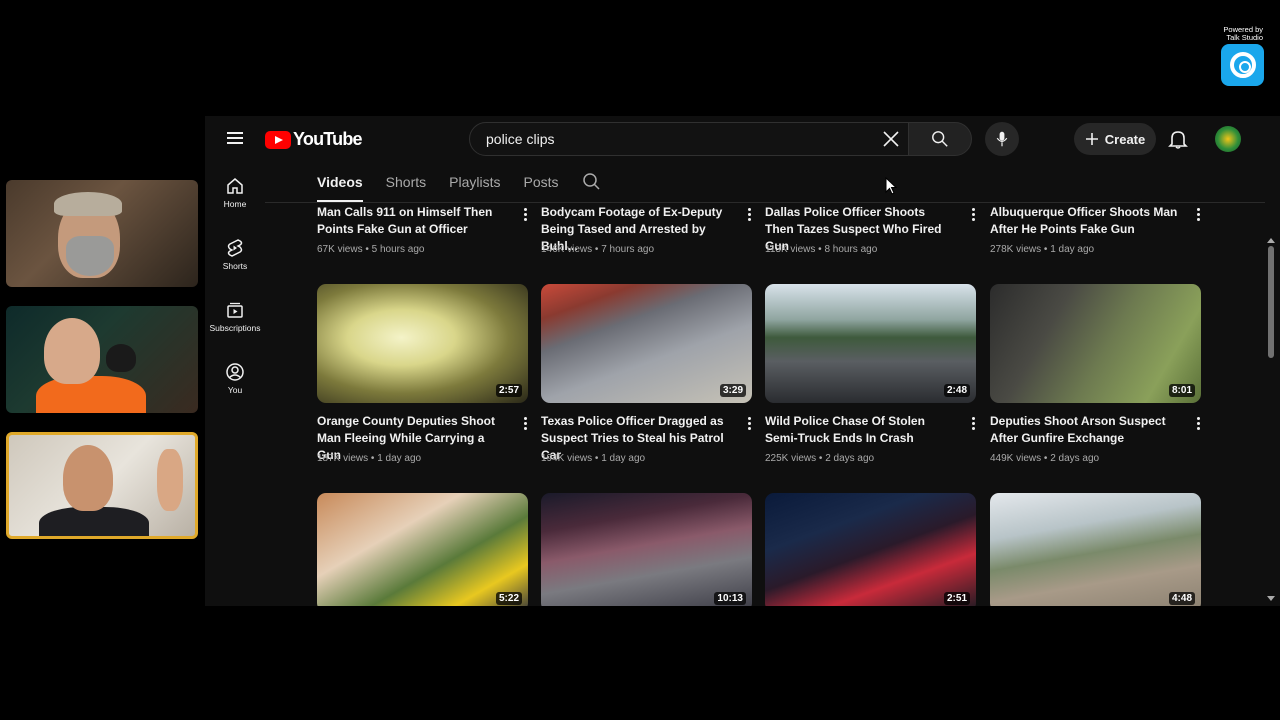  What do you see at coordinates (1181, 390) in the screenshot?
I see `video-duration: 8:01` at bounding box center [1181, 390].